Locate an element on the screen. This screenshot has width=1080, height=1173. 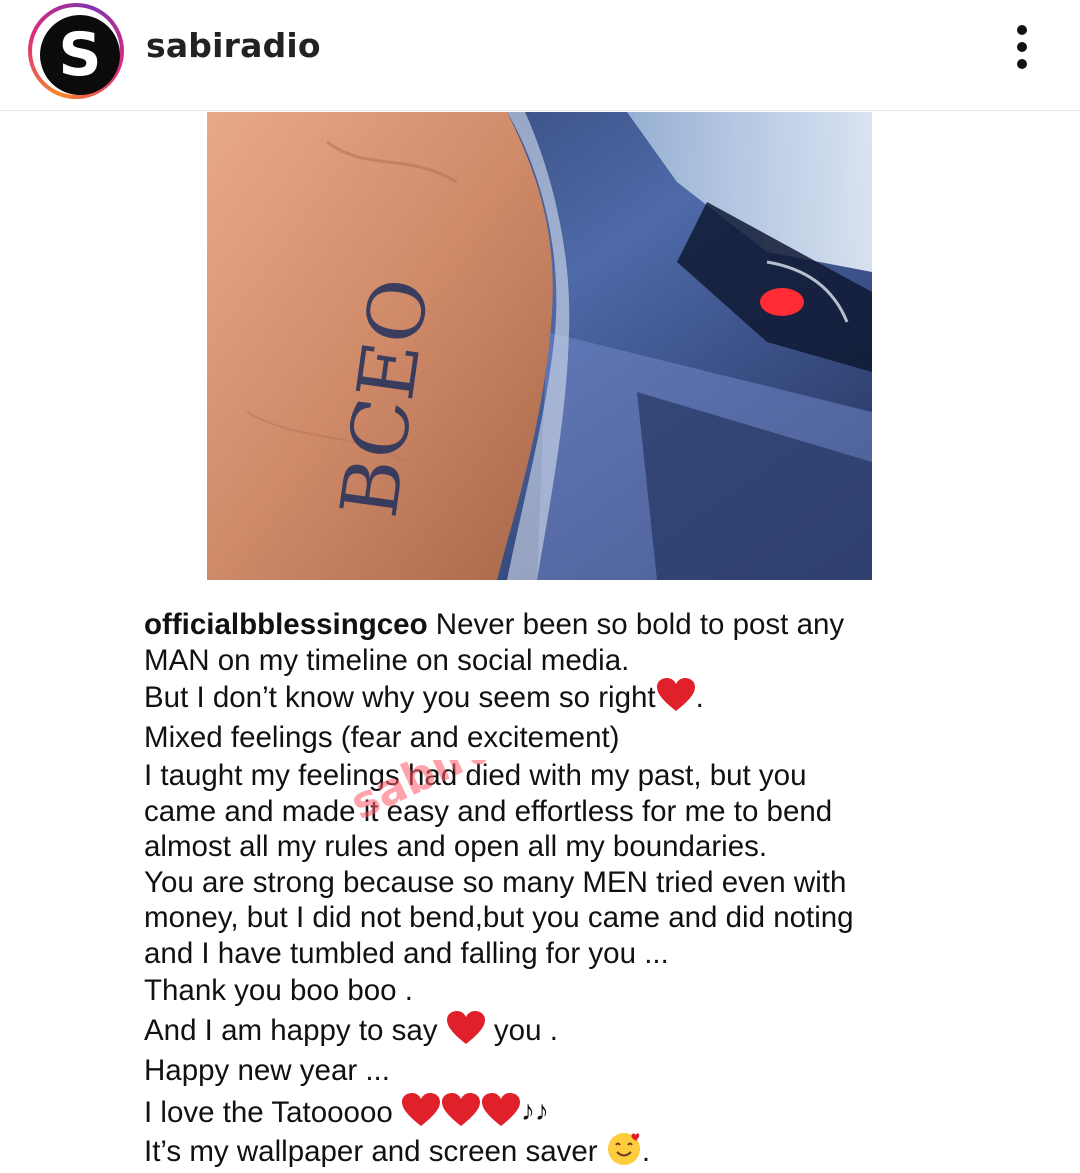
caption-text: Mixed feelings (fear and excitement) is located at coordinates (382, 737).